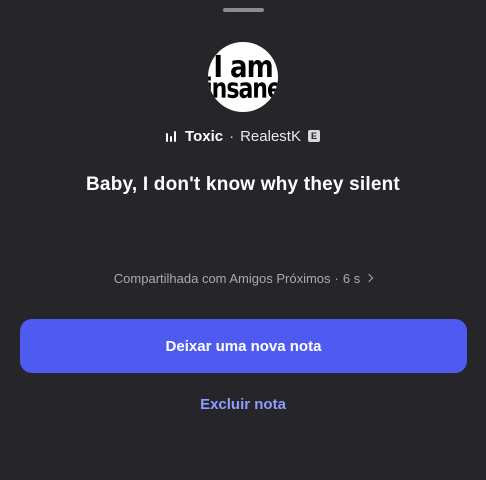  Describe the element at coordinates (243, 184) in the screenshot. I see `note-text: Baby, I don't know why they silent` at that location.